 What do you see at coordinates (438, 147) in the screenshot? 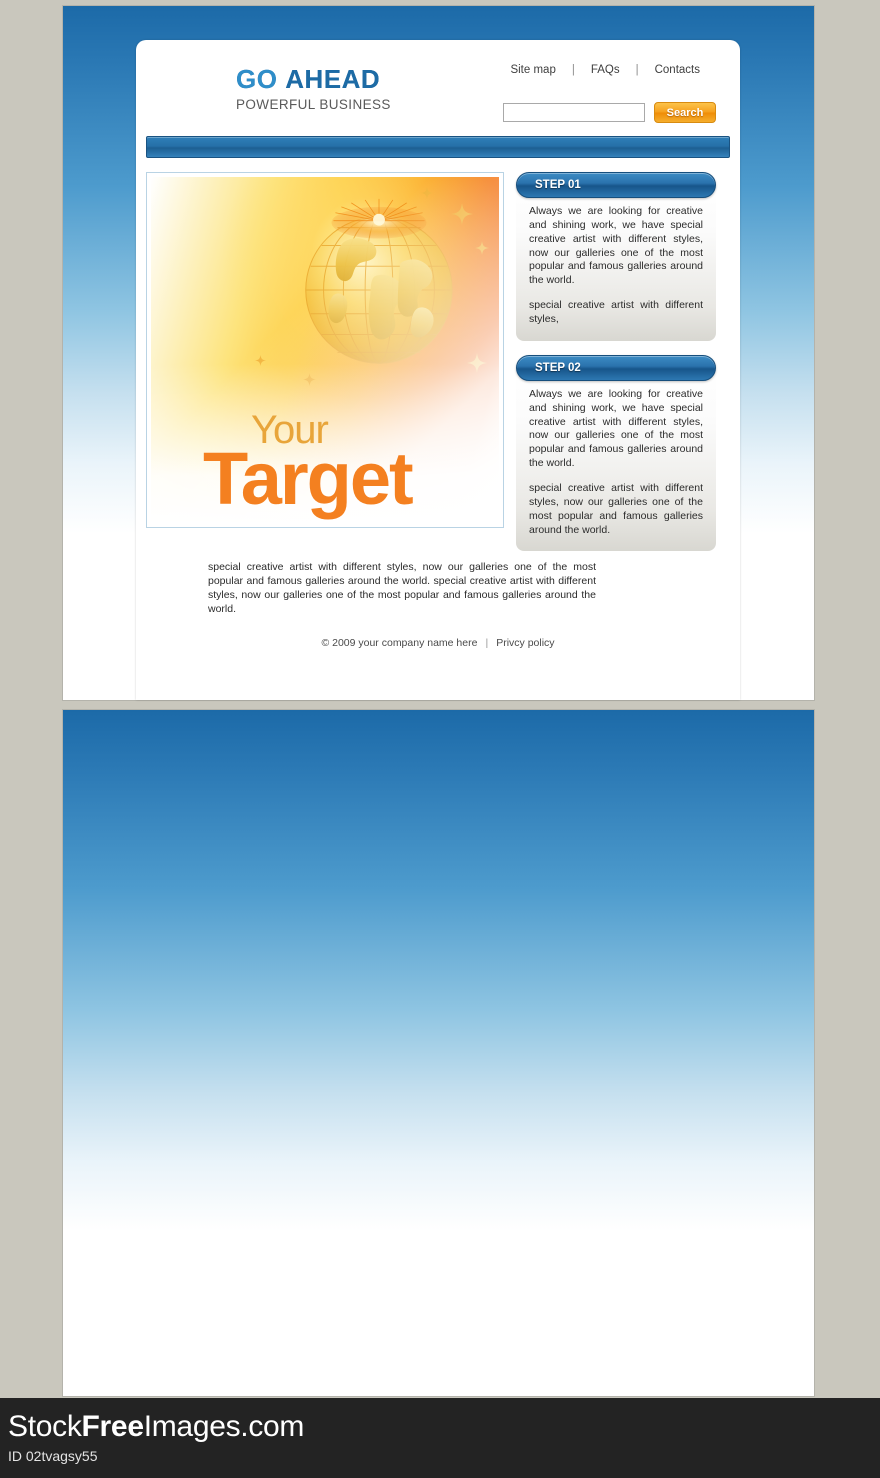
I see `main-navbar` at bounding box center [438, 147].